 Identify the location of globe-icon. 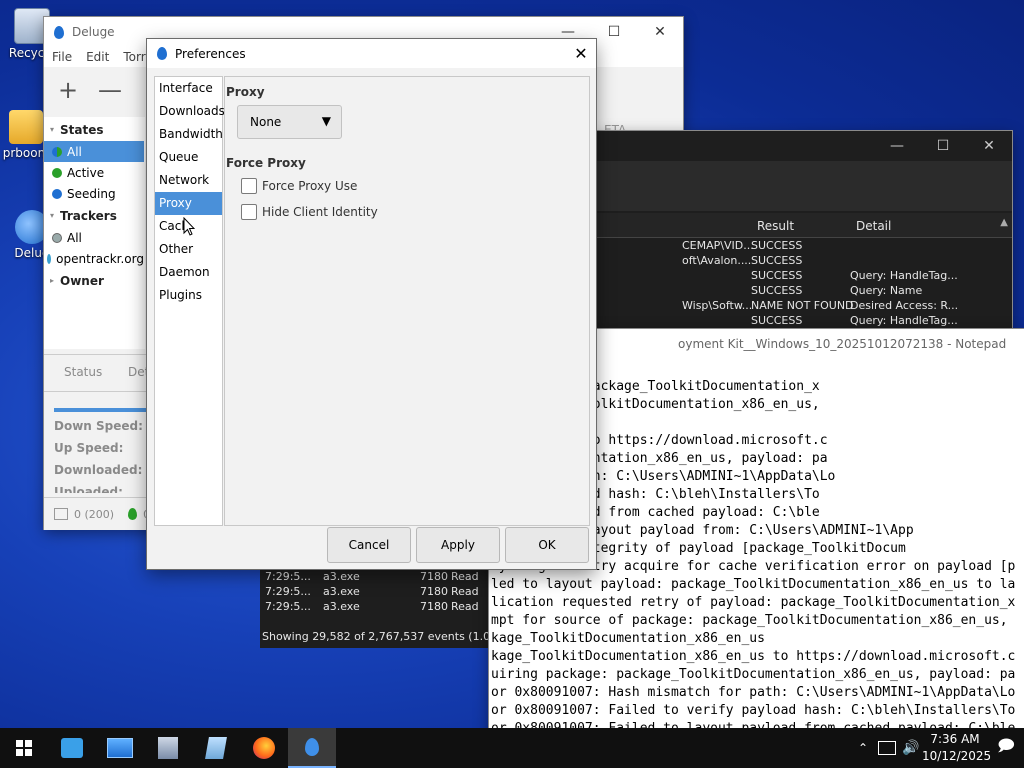
(57, 237).